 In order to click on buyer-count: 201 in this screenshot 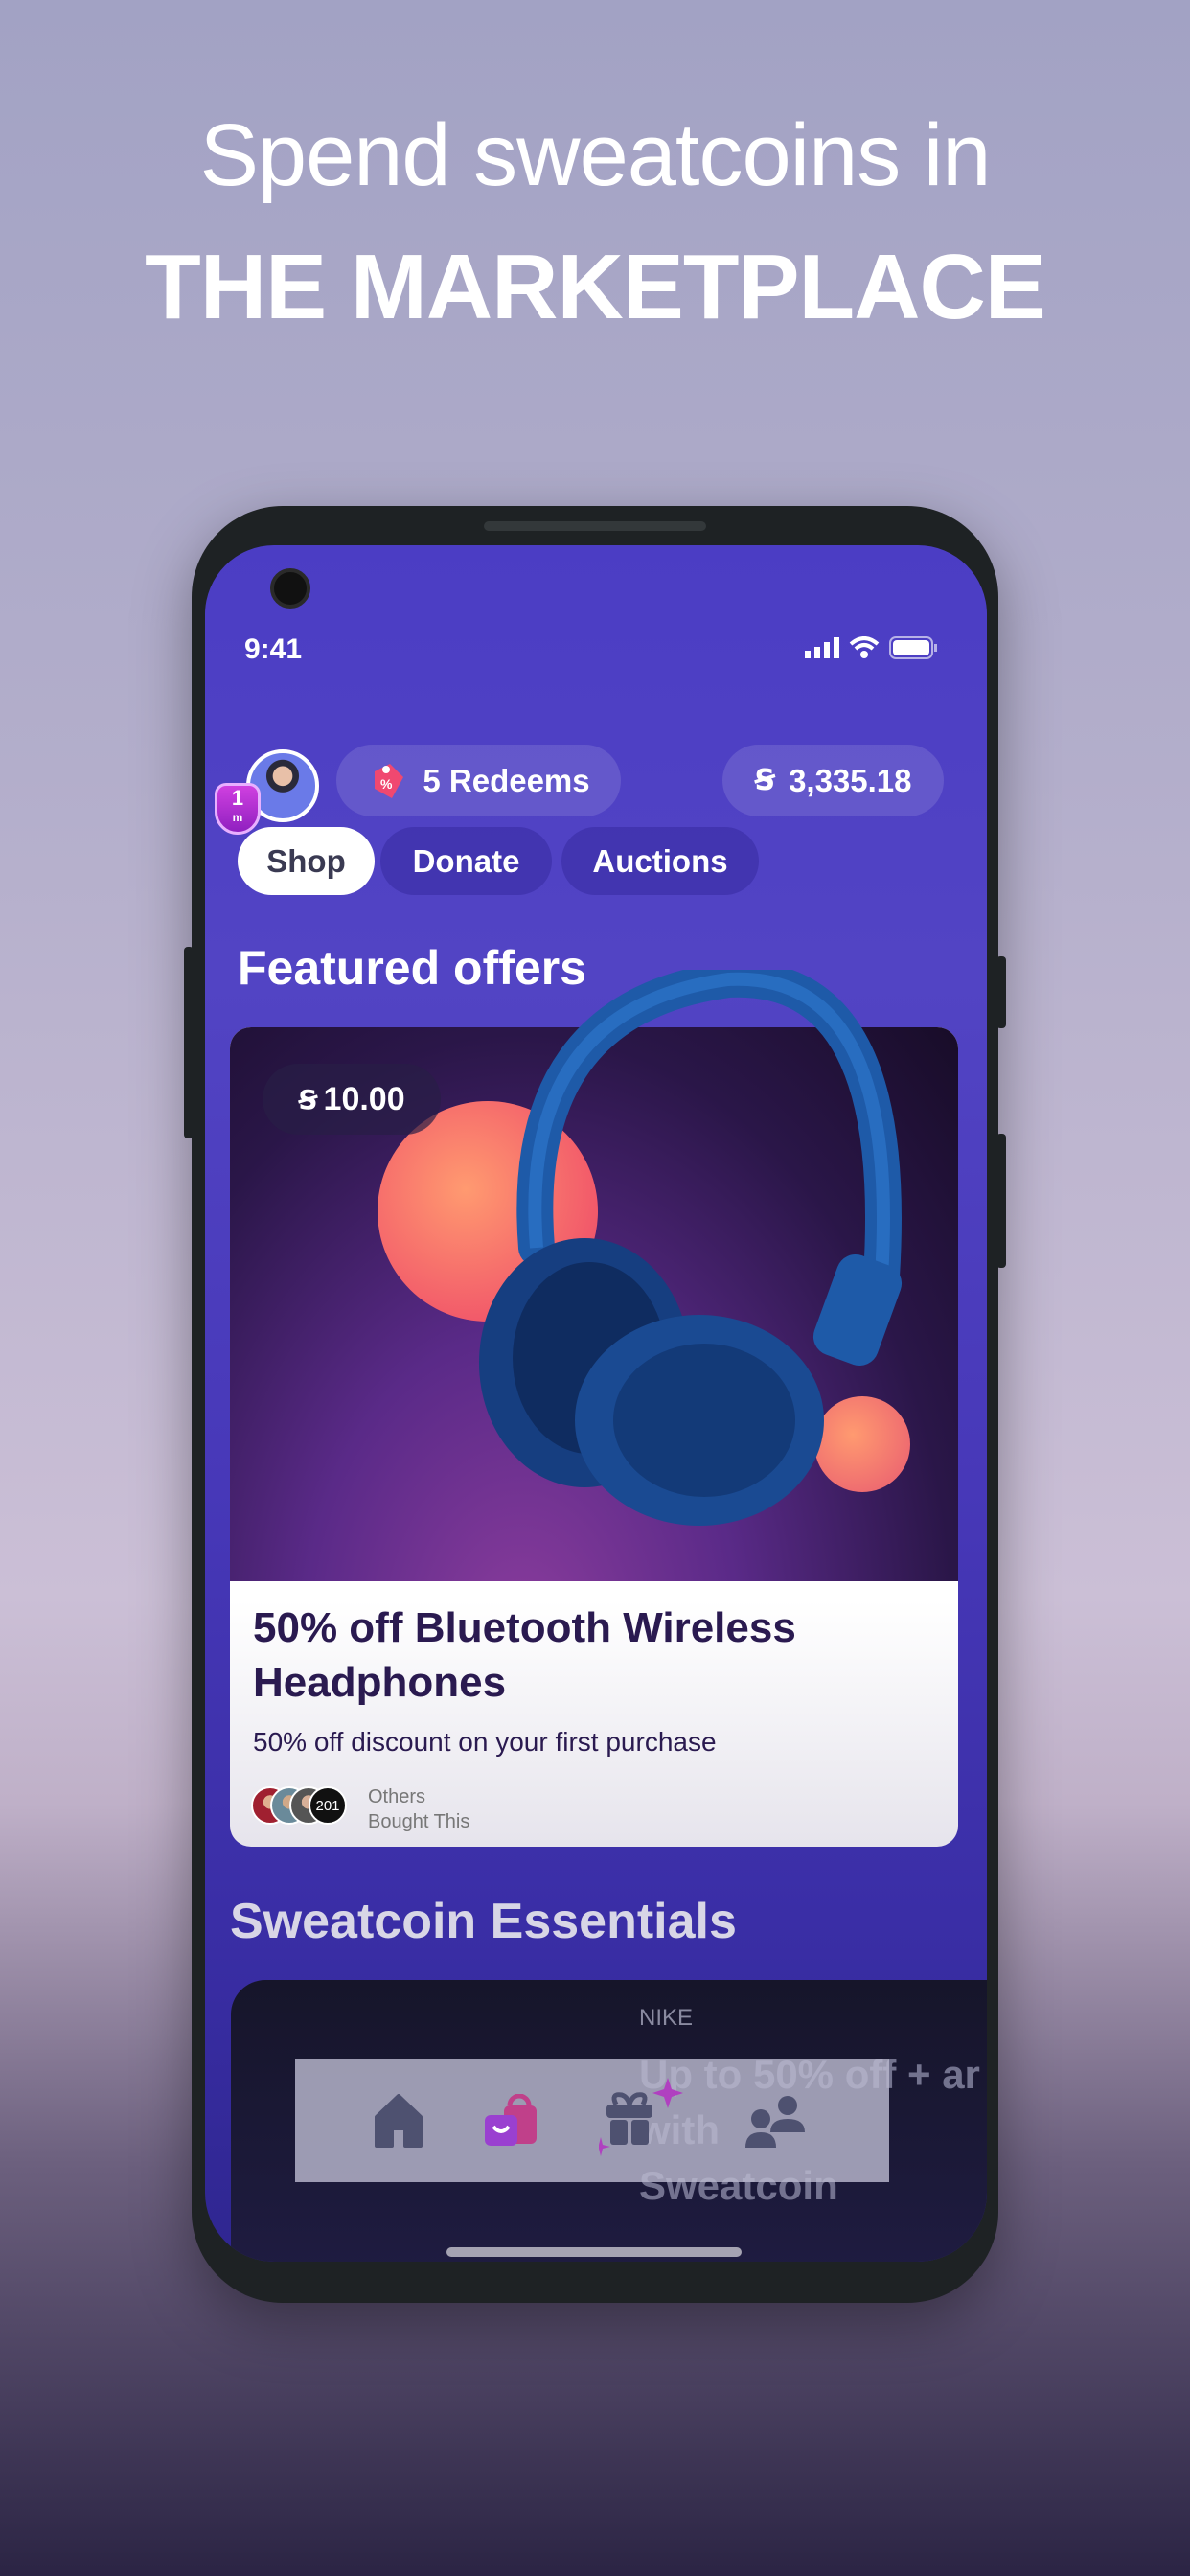, I will do `click(328, 1805)`.